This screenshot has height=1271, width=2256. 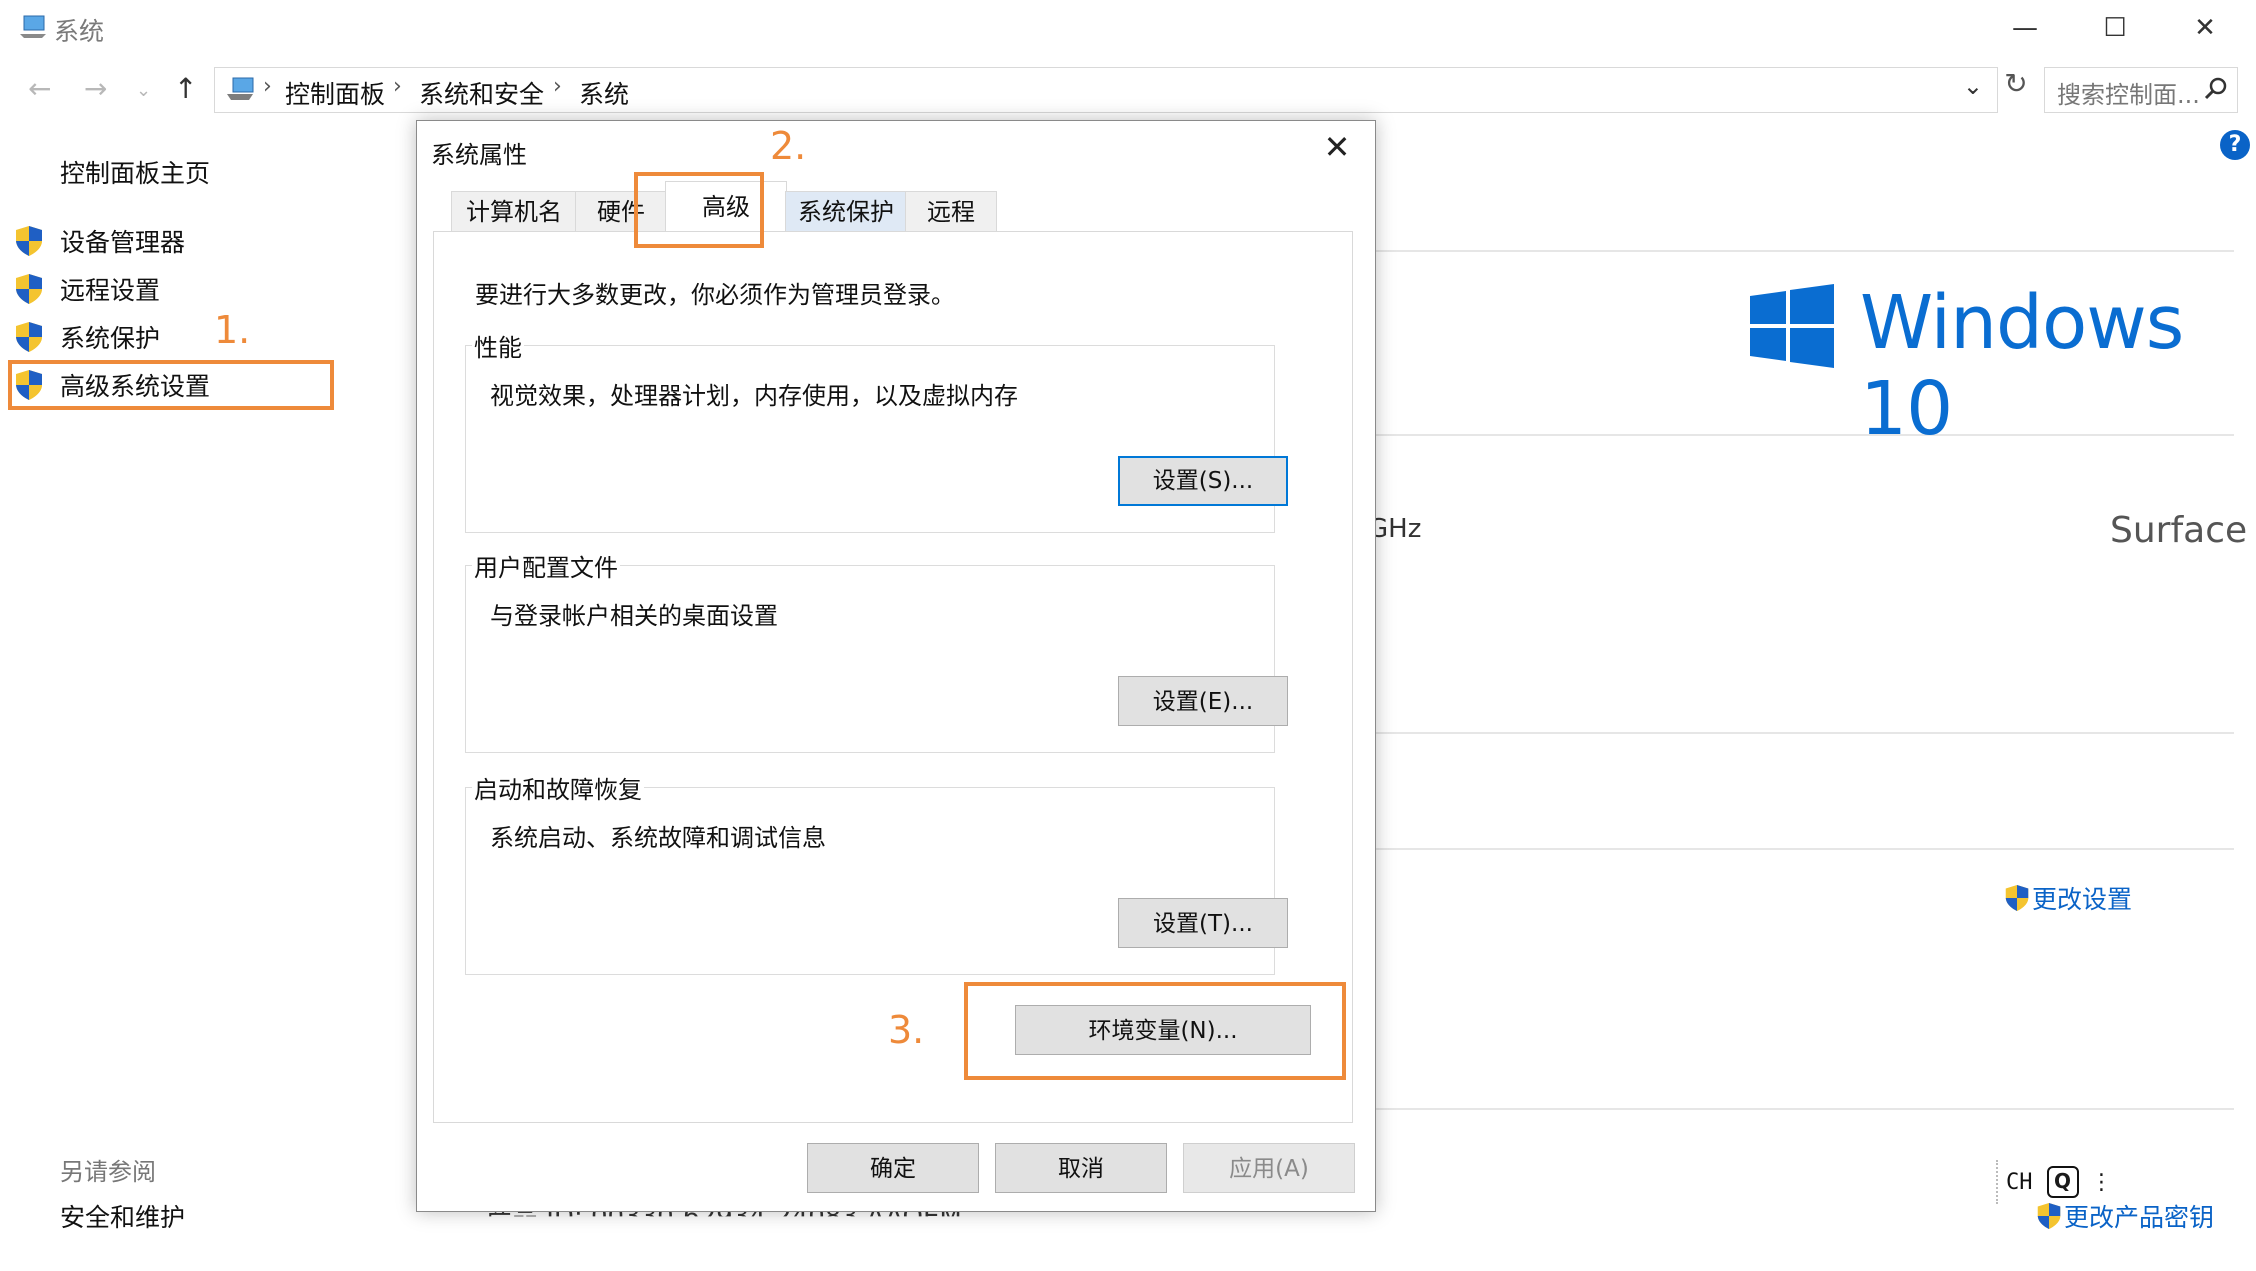 What do you see at coordinates (1155, 1031) in the screenshot?
I see `annotation-highlight-step3` at bounding box center [1155, 1031].